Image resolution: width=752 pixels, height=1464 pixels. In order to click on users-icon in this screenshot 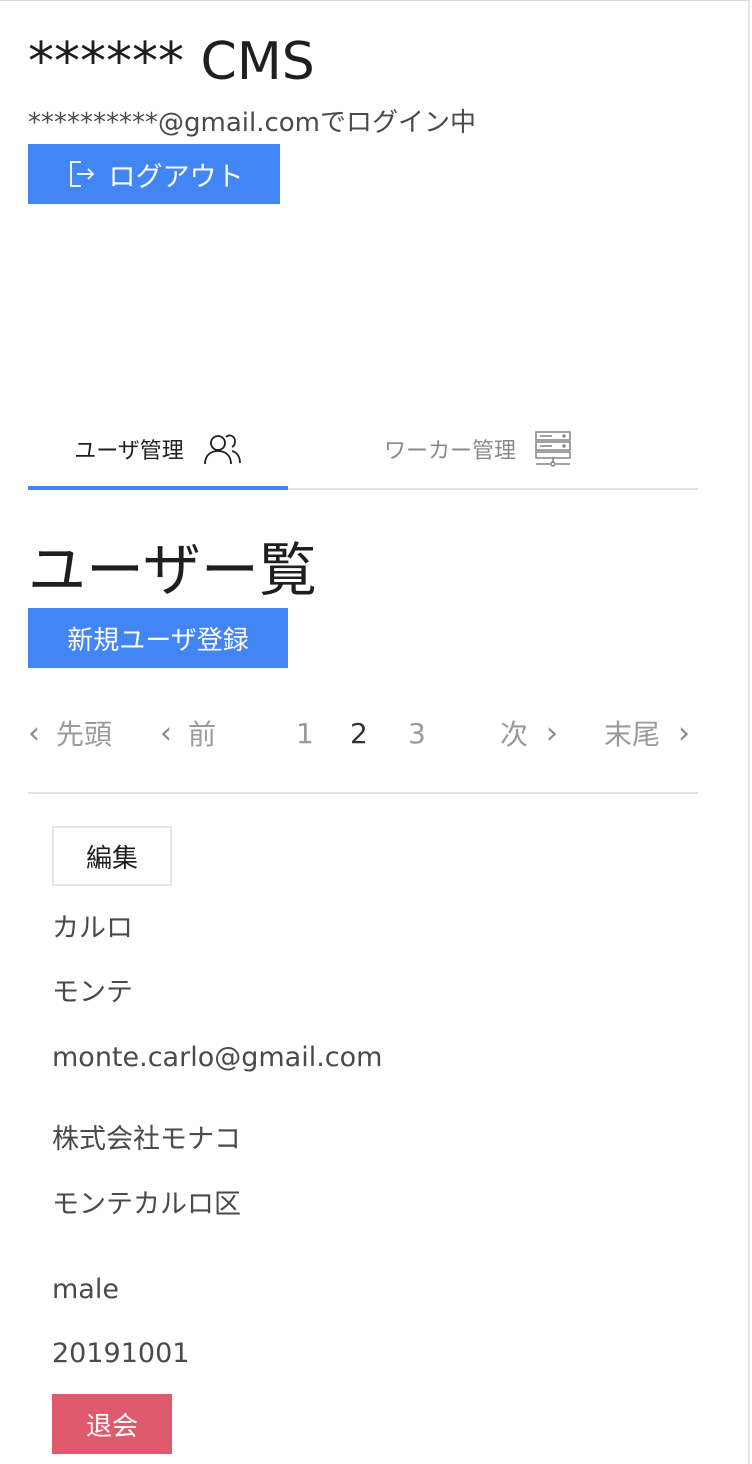, I will do `click(222, 449)`.